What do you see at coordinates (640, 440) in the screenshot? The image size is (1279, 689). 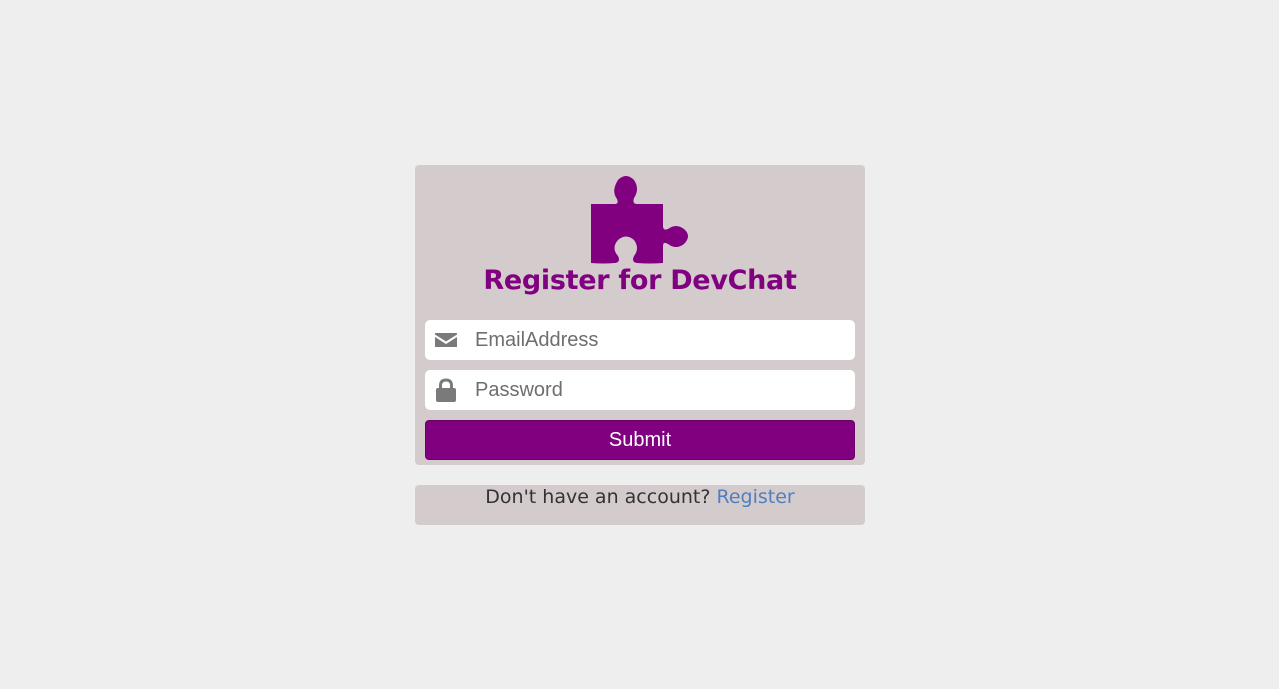 I see `submit-button: Submit` at bounding box center [640, 440].